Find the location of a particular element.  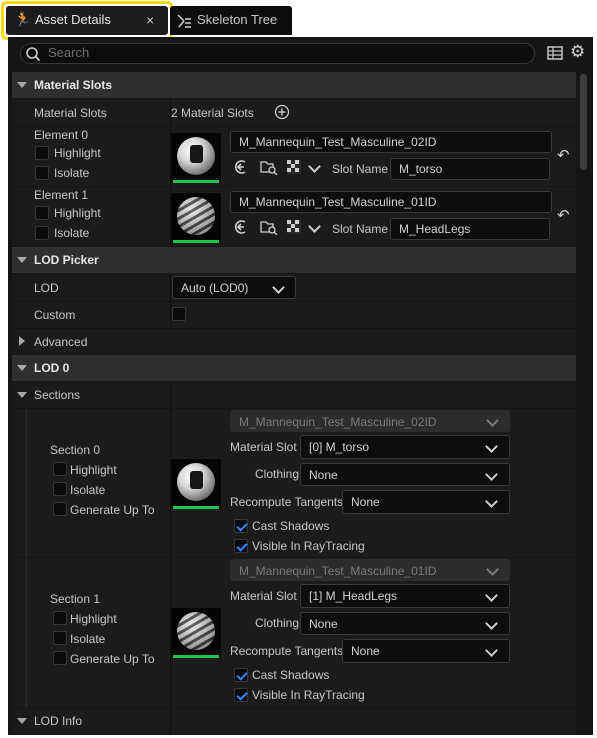

lod-select: Auto (LOD0) is located at coordinates (234, 287).